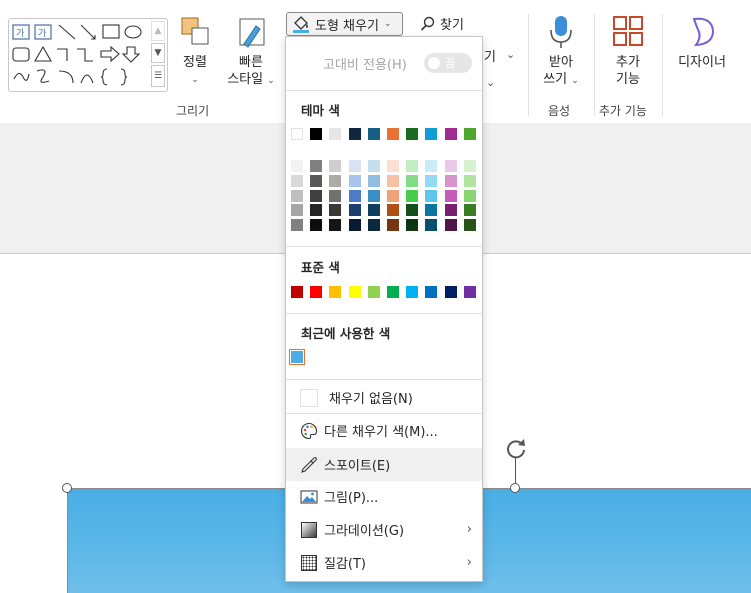 The height and width of the screenshot is (593, 751). I want to click on gradient-fill-item: 그라데이션(G) ›, so click(384, 529).